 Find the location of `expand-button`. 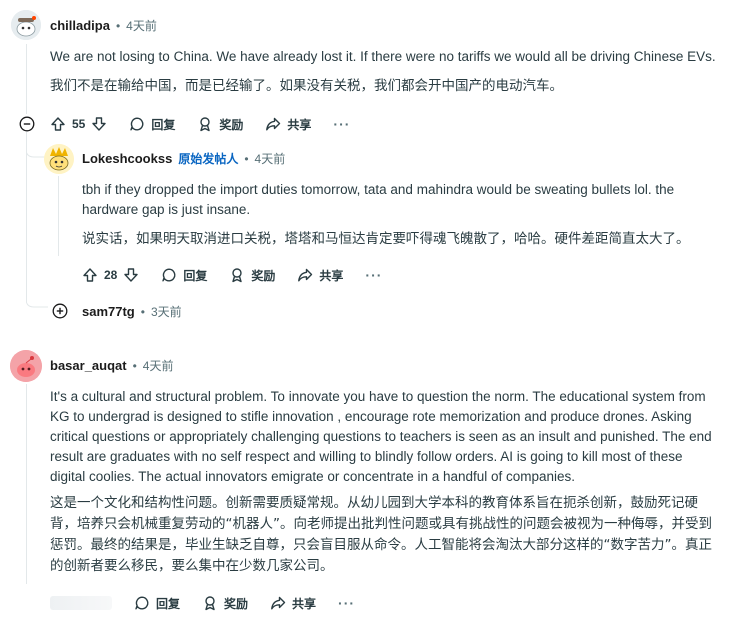

expand-button is located at coordinates (59, 310).